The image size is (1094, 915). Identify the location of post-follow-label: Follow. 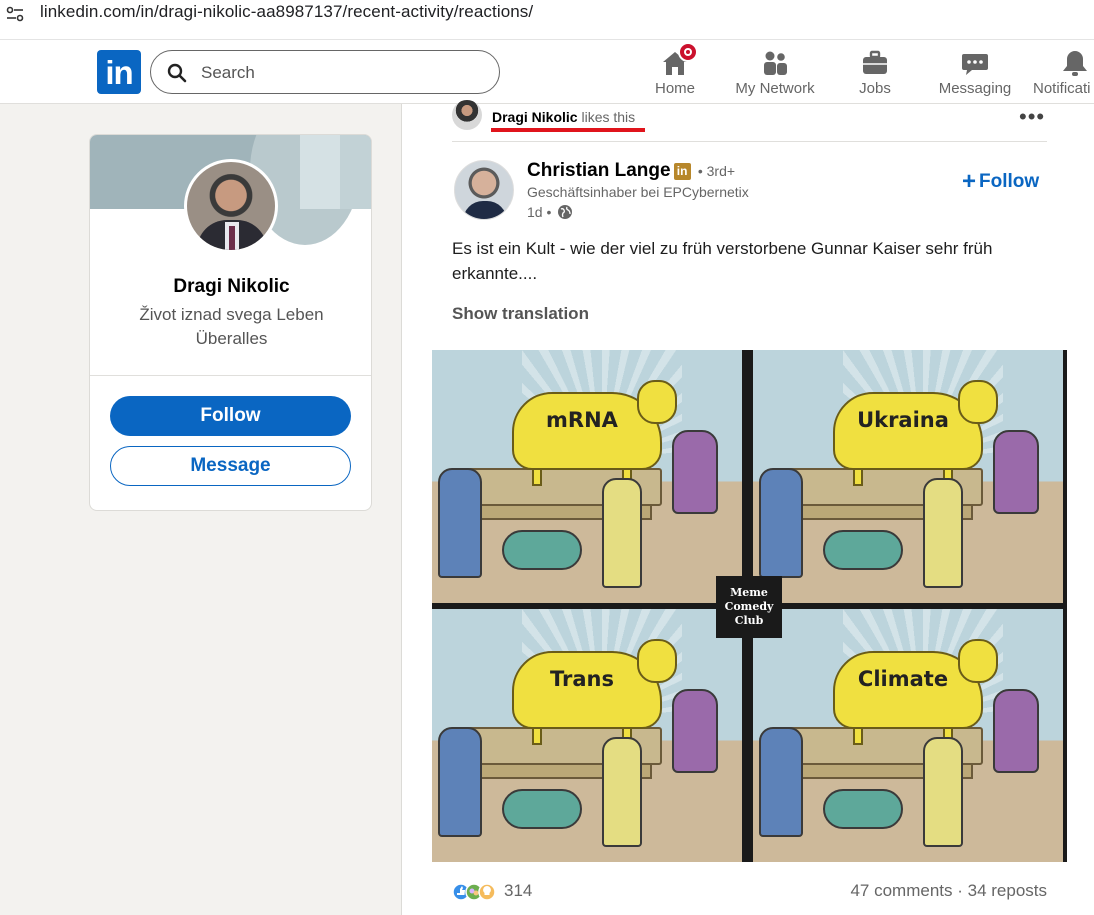
(1009, 181).